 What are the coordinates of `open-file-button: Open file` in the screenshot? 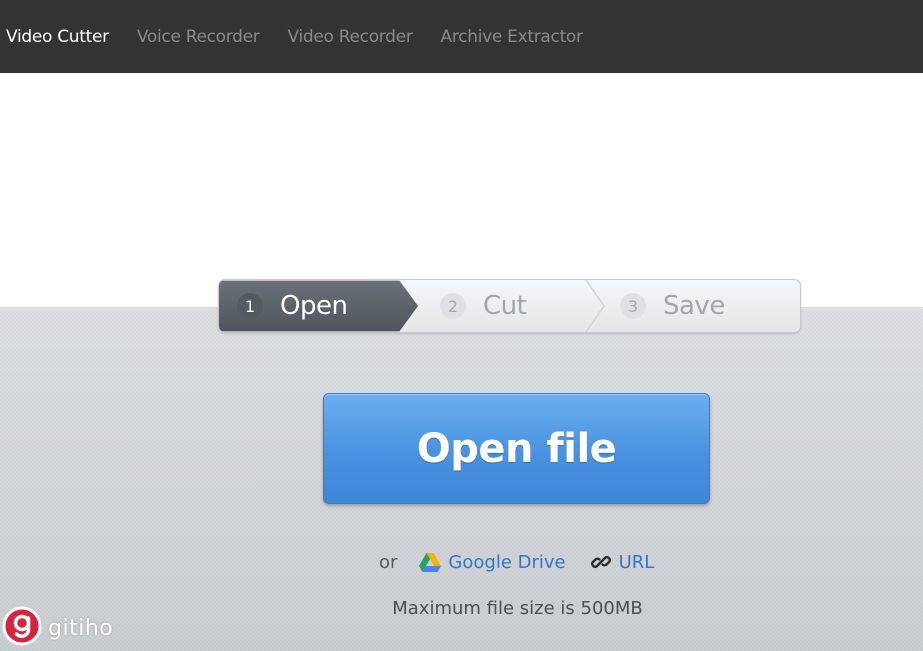 It's located at (516, 448).